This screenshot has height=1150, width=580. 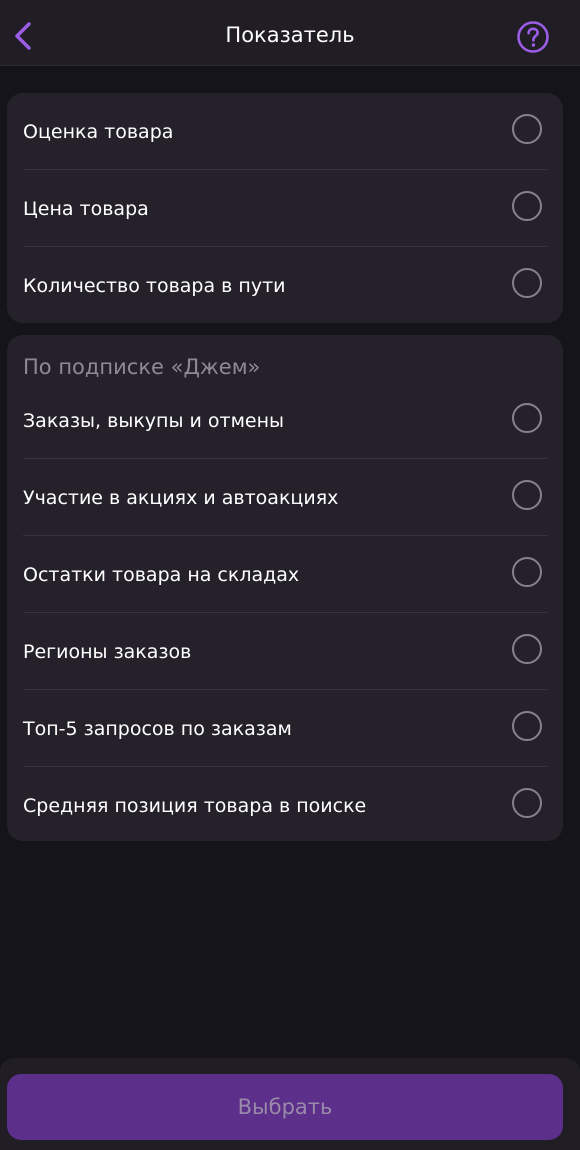 I want to click on option-row: Заказы, выкупы и отмены, so click(x=285, y=420).